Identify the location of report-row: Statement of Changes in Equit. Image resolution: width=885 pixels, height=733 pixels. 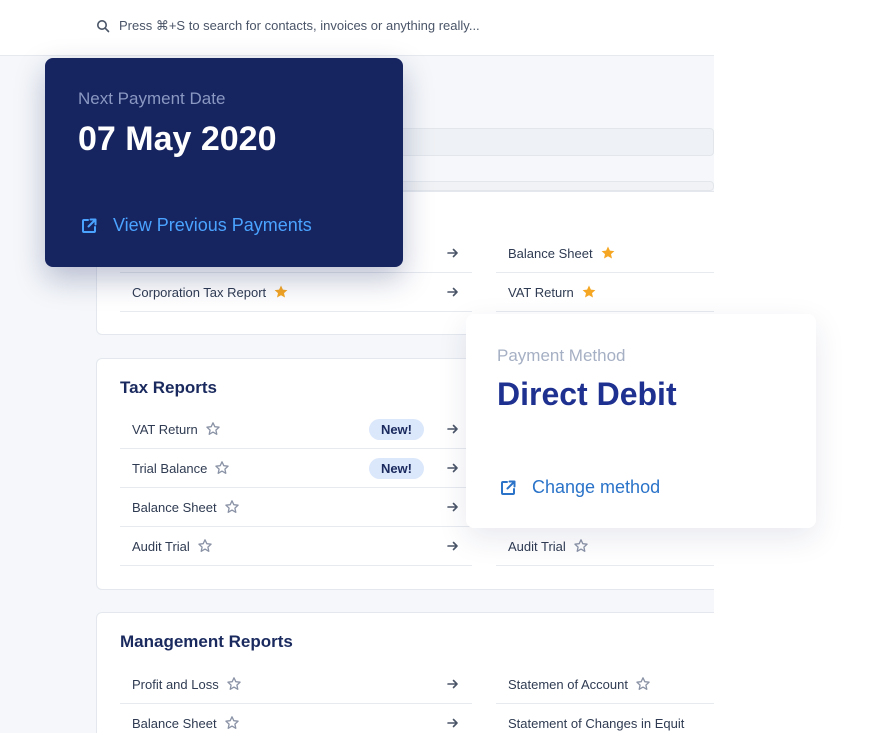
(605, 718).